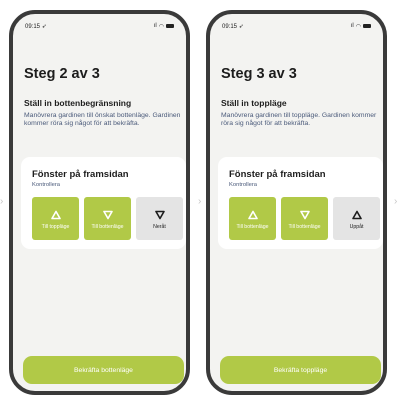 The image size is (402, 400). I want to click on section-title: Ställ in toppläge, so click(254, 103).